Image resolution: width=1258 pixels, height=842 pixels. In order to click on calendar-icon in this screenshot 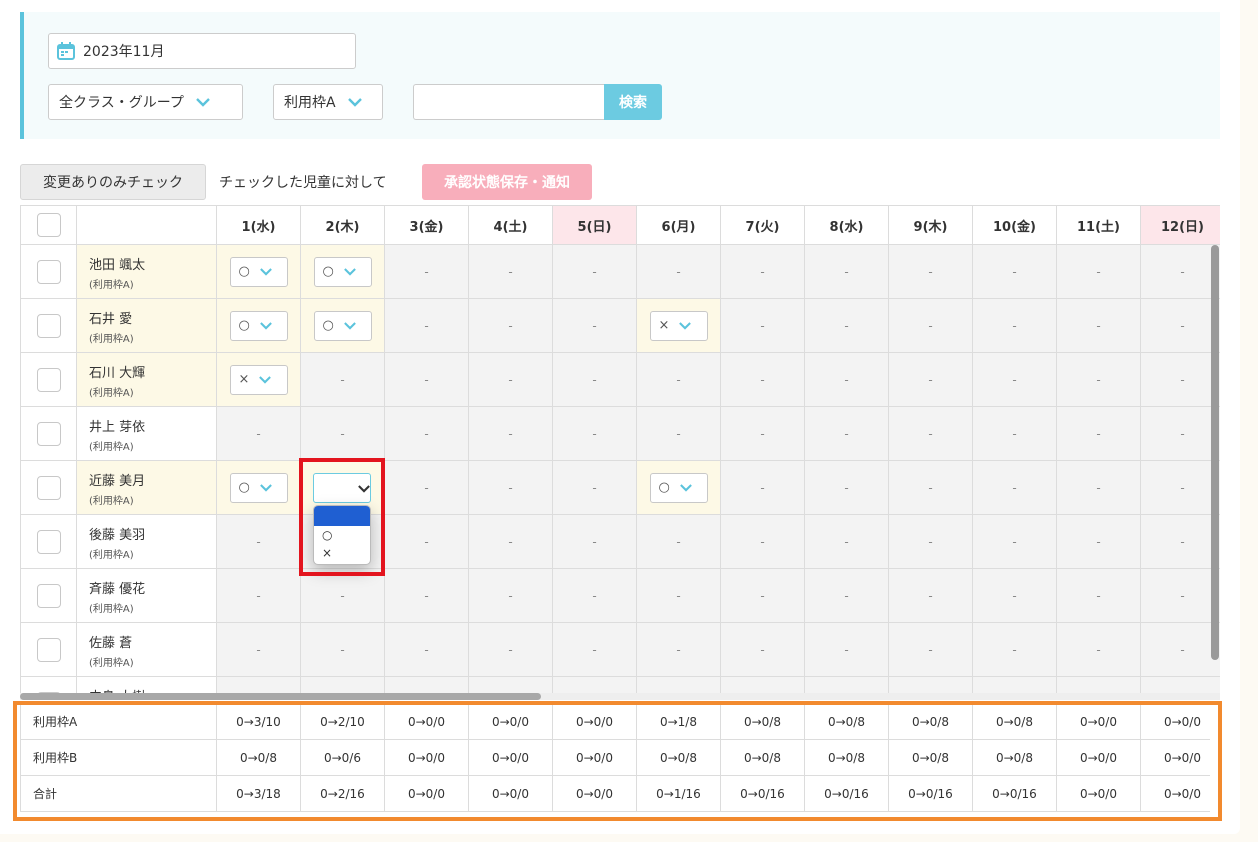, I will do `click(66, 51)`.